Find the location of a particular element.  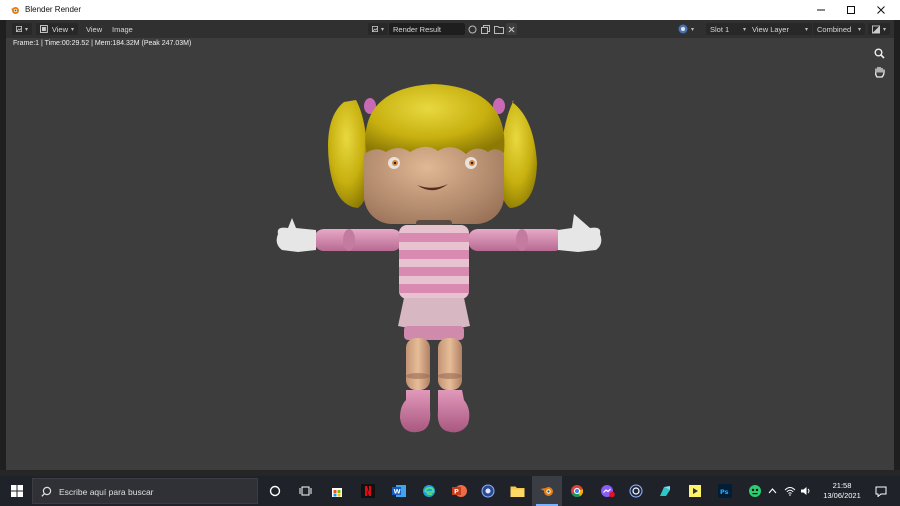

image-menu: Image is located at coordinates (122, 29).